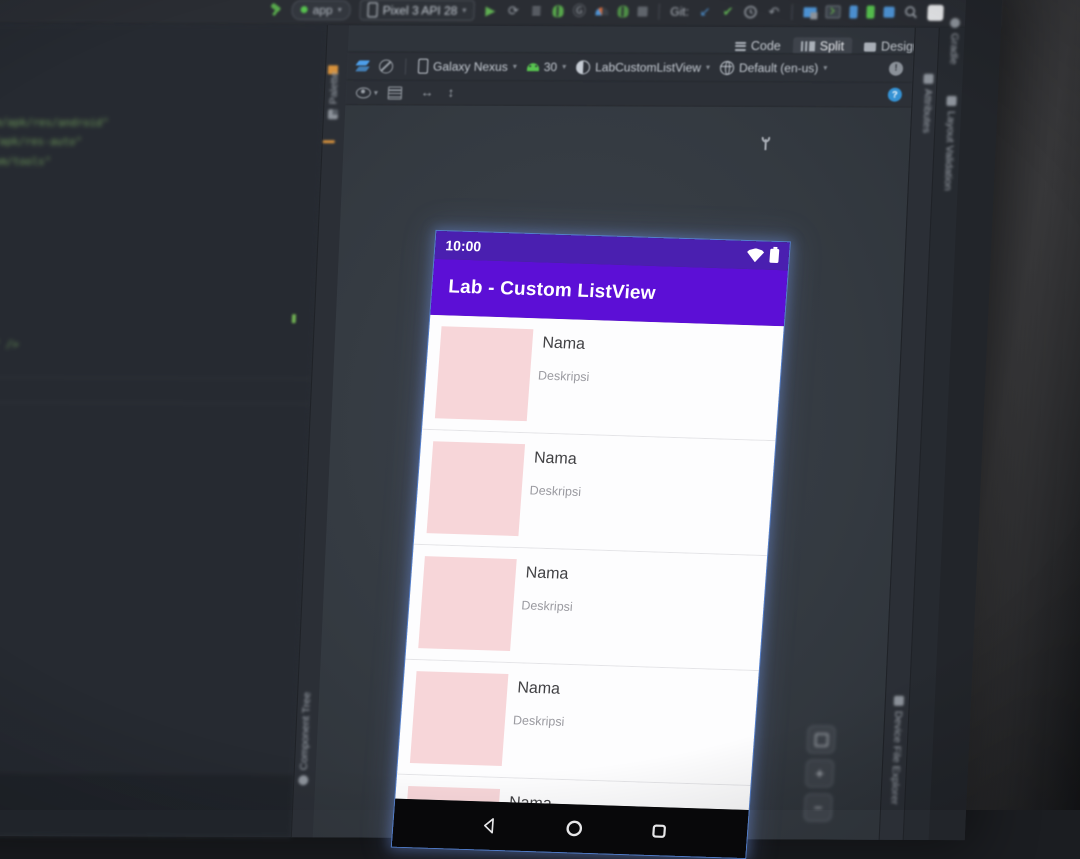 The image size is (1080, 859). What do you see at coordinates (363, 66) in the screenshot?
I see `design-surface-icon` at bounding box center [363, 66].